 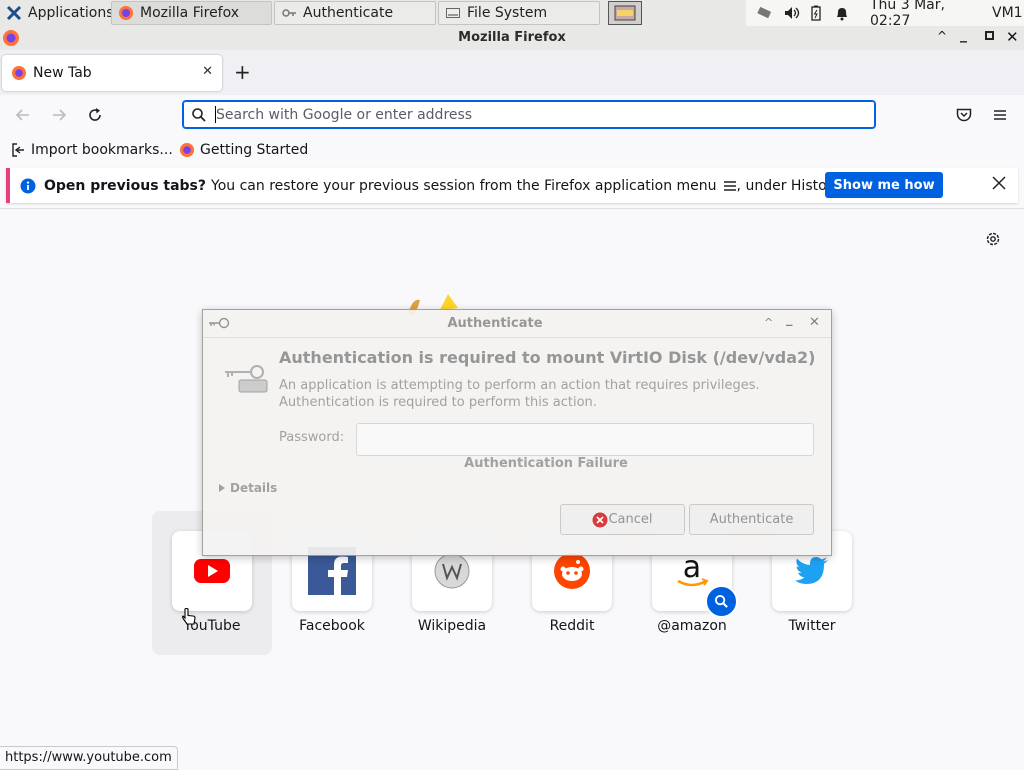 What do you see at coordinates (821, 13) in the screenshot?
I see `battery-icon` at bounding box center [821, 13].